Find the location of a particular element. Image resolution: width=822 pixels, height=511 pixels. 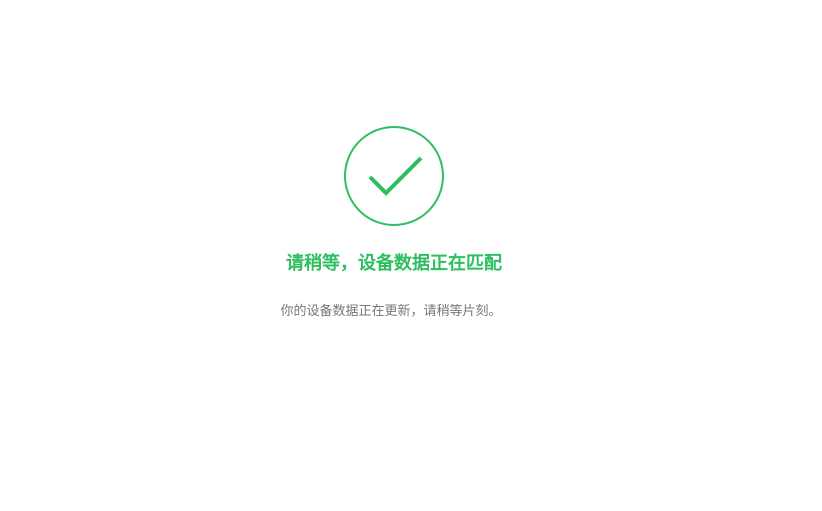

status-title: 请稍等，设备数据正在匹配 is located at coordinates (394, 263).